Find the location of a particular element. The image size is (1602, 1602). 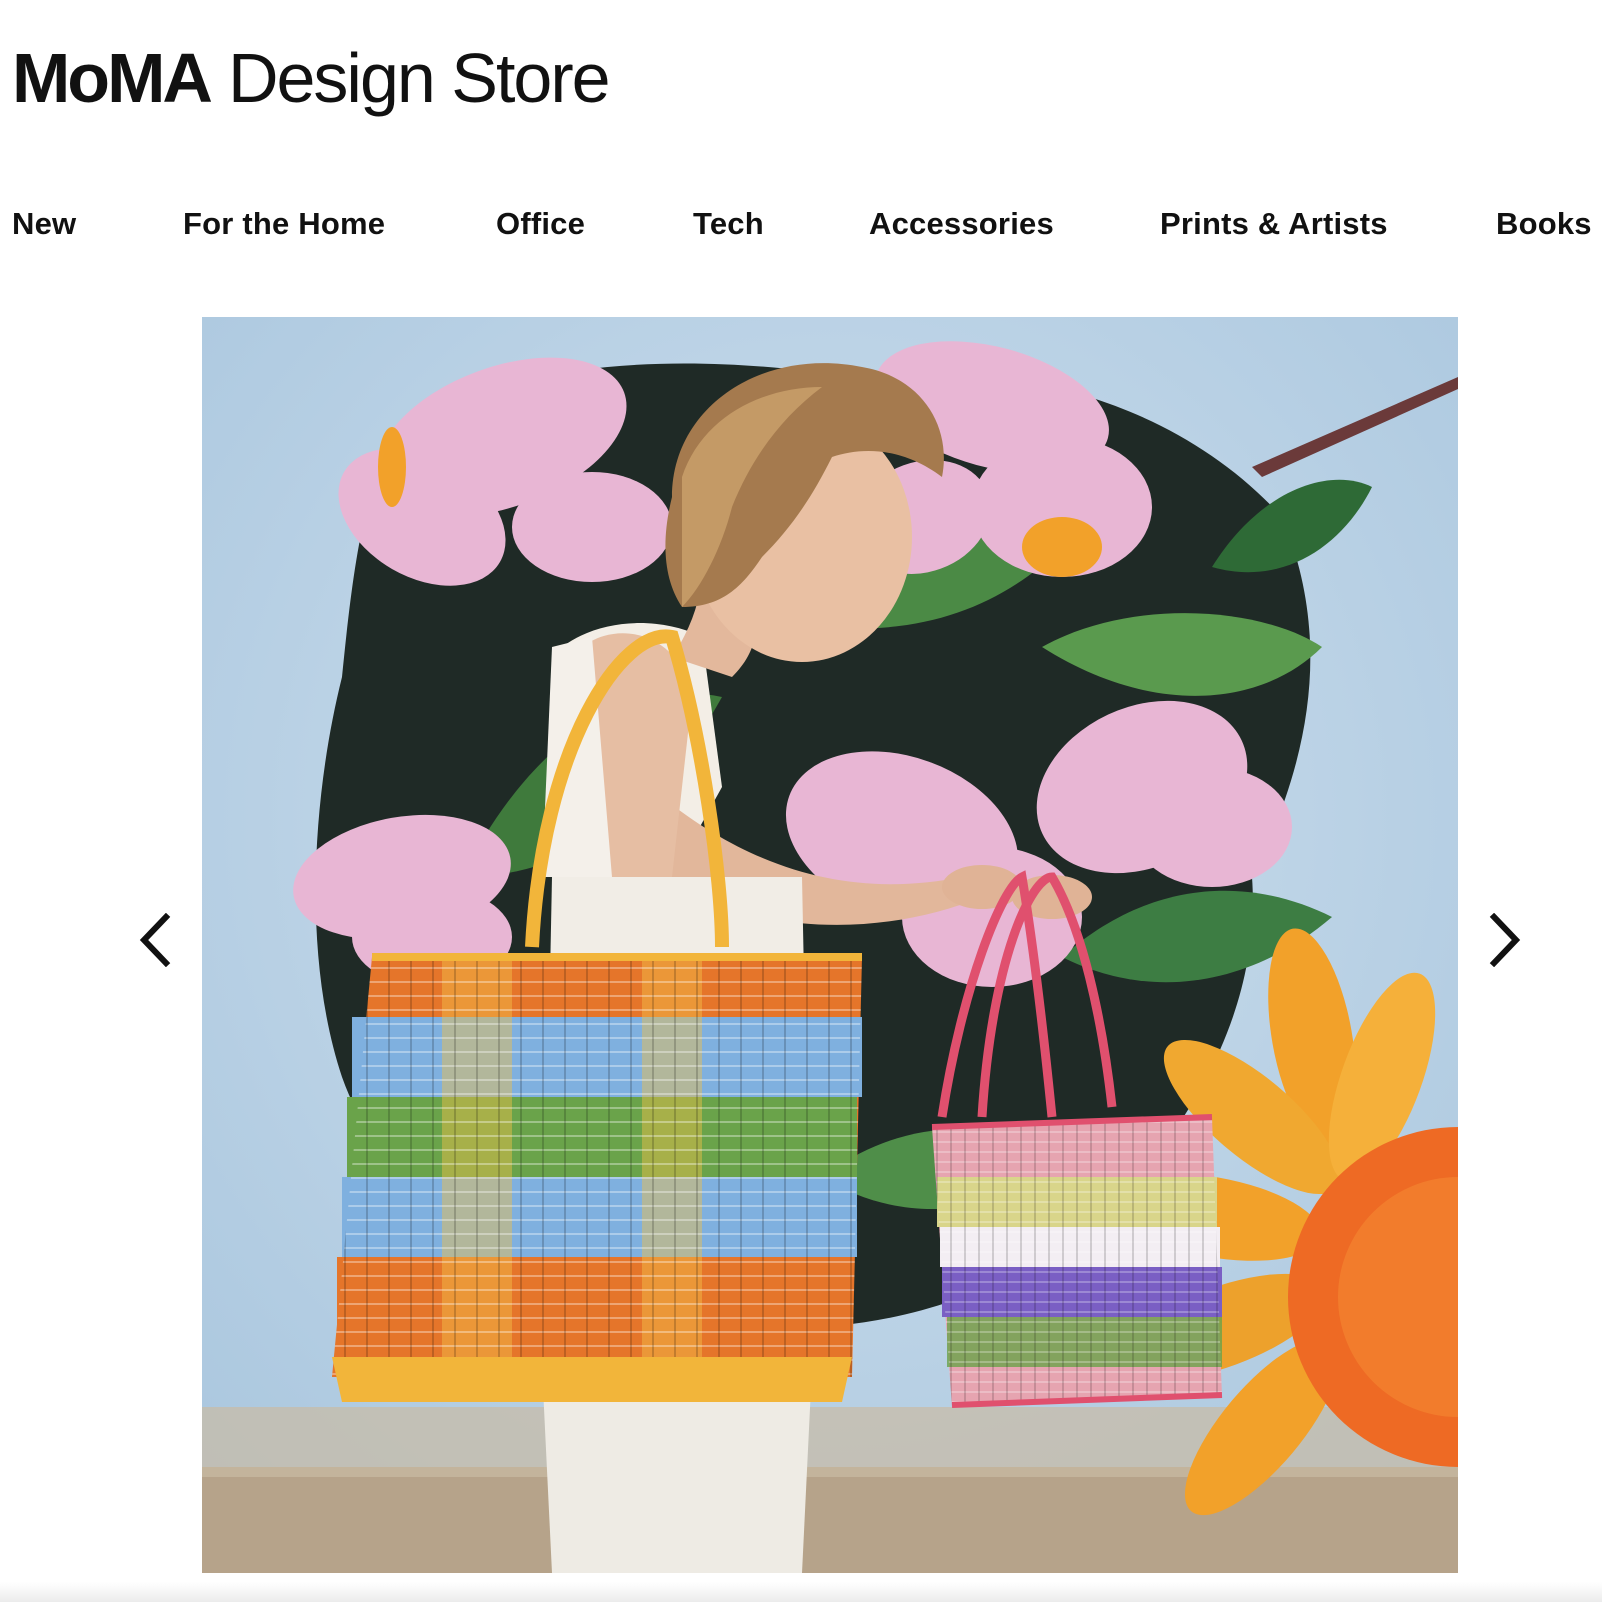

nav-item-new: New is located at coordinates (44, 224).